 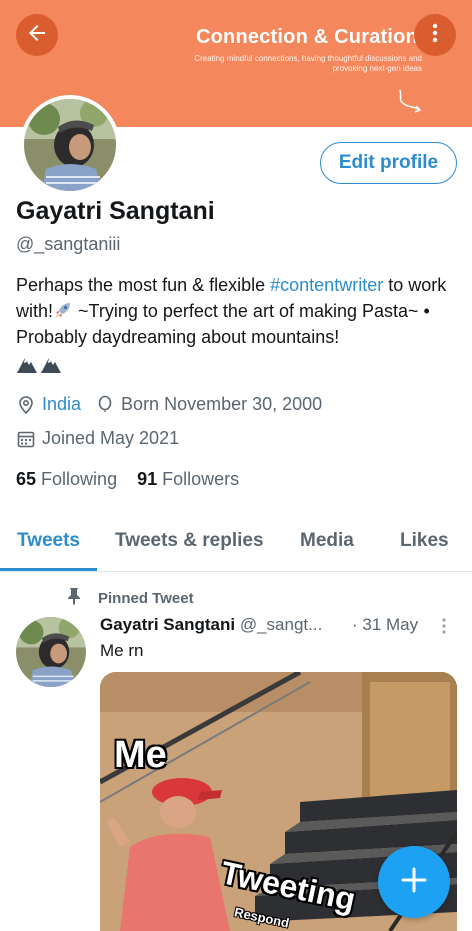 What do you see at coordinates (105, 405) in the screenshot?
I see `balloon-icon` at bounding box center [105, 405].